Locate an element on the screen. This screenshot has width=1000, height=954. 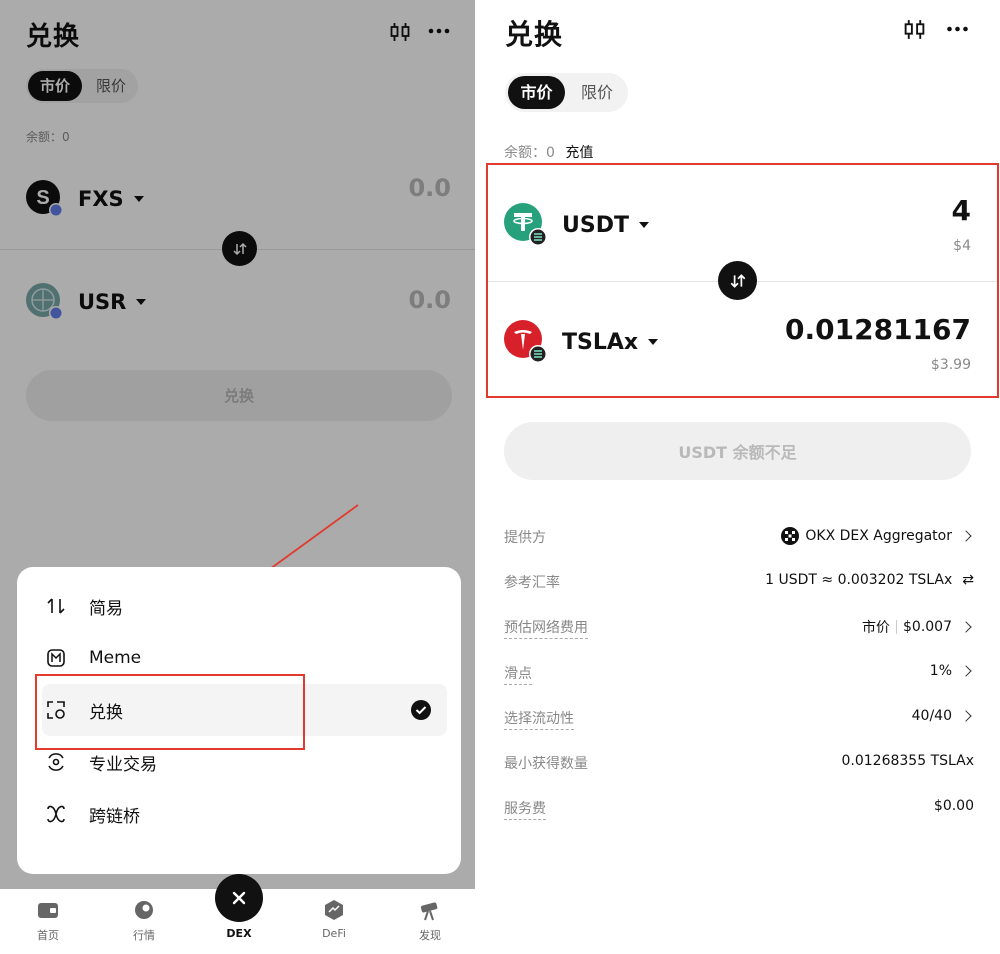
slippage-value: 1% is located at coordinates (940, 671).